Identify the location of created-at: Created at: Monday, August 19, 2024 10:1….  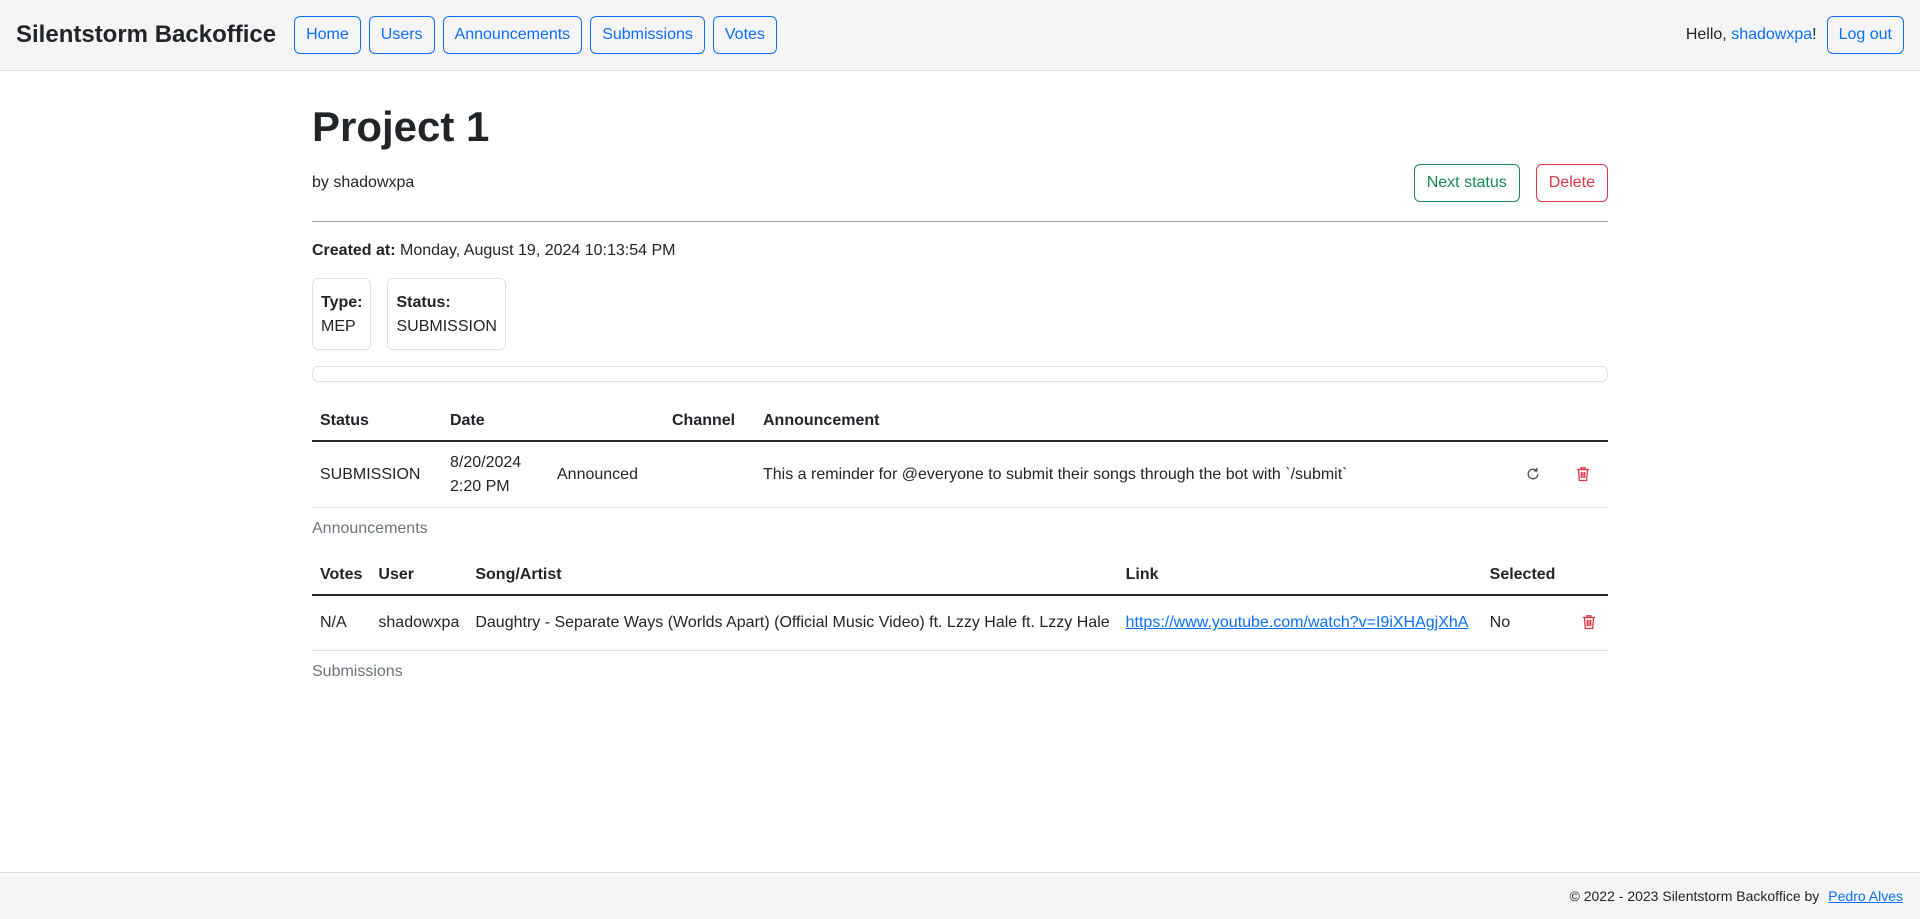
(960, 251).